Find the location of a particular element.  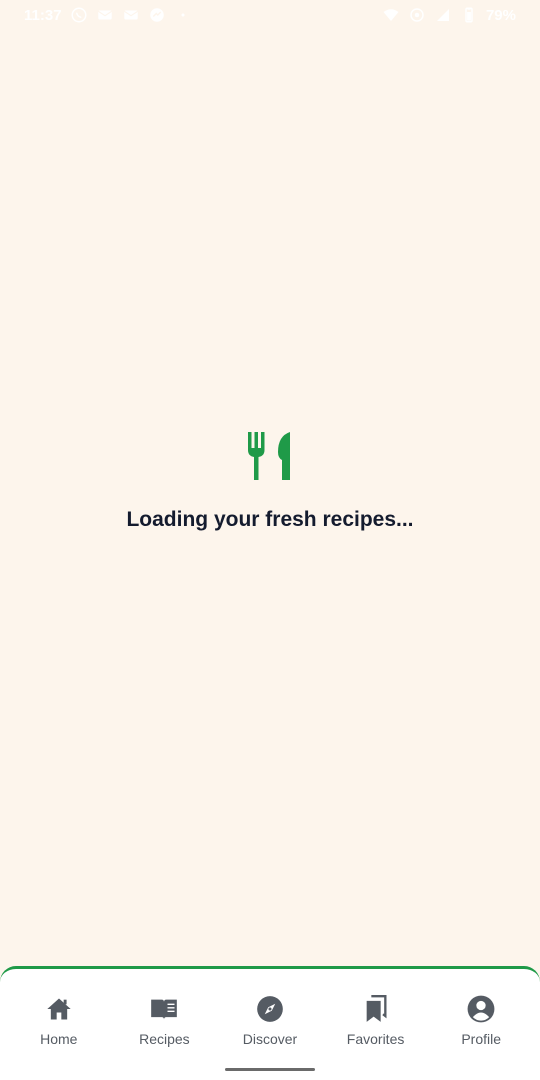

nav-label-recipes: Recipes is located at coordinates (164, 1039).